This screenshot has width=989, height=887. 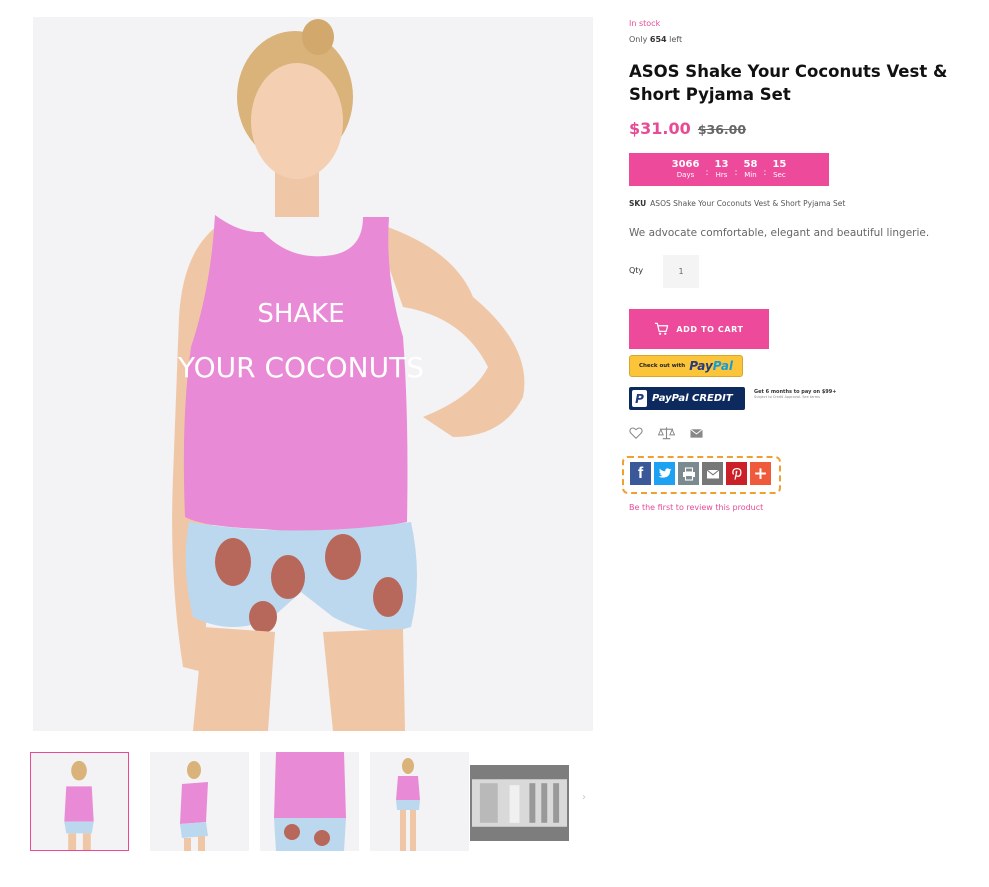 What do you see at coordinates (736, 473) in the screenshot?
I see `pinterest-share-icon` at bounding box center [736, 473].